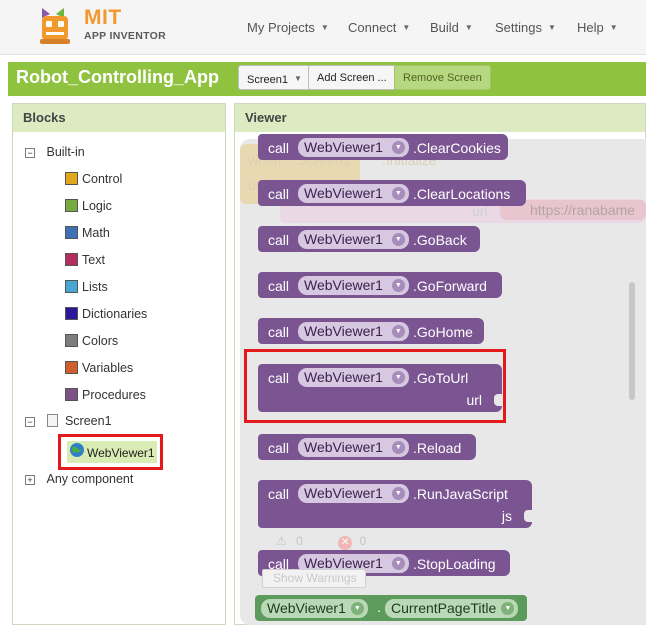  What do you see at coordinates (274, 77) in the screenshot?
I see `screen-select-dropdown: Screen1 ▼` at bounding box center [274, 77].